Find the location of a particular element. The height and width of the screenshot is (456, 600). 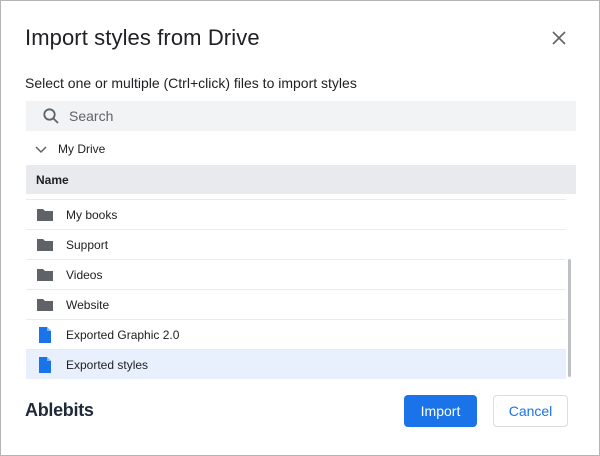

list-item-my-books: My books is located at coordinates (296, 214).